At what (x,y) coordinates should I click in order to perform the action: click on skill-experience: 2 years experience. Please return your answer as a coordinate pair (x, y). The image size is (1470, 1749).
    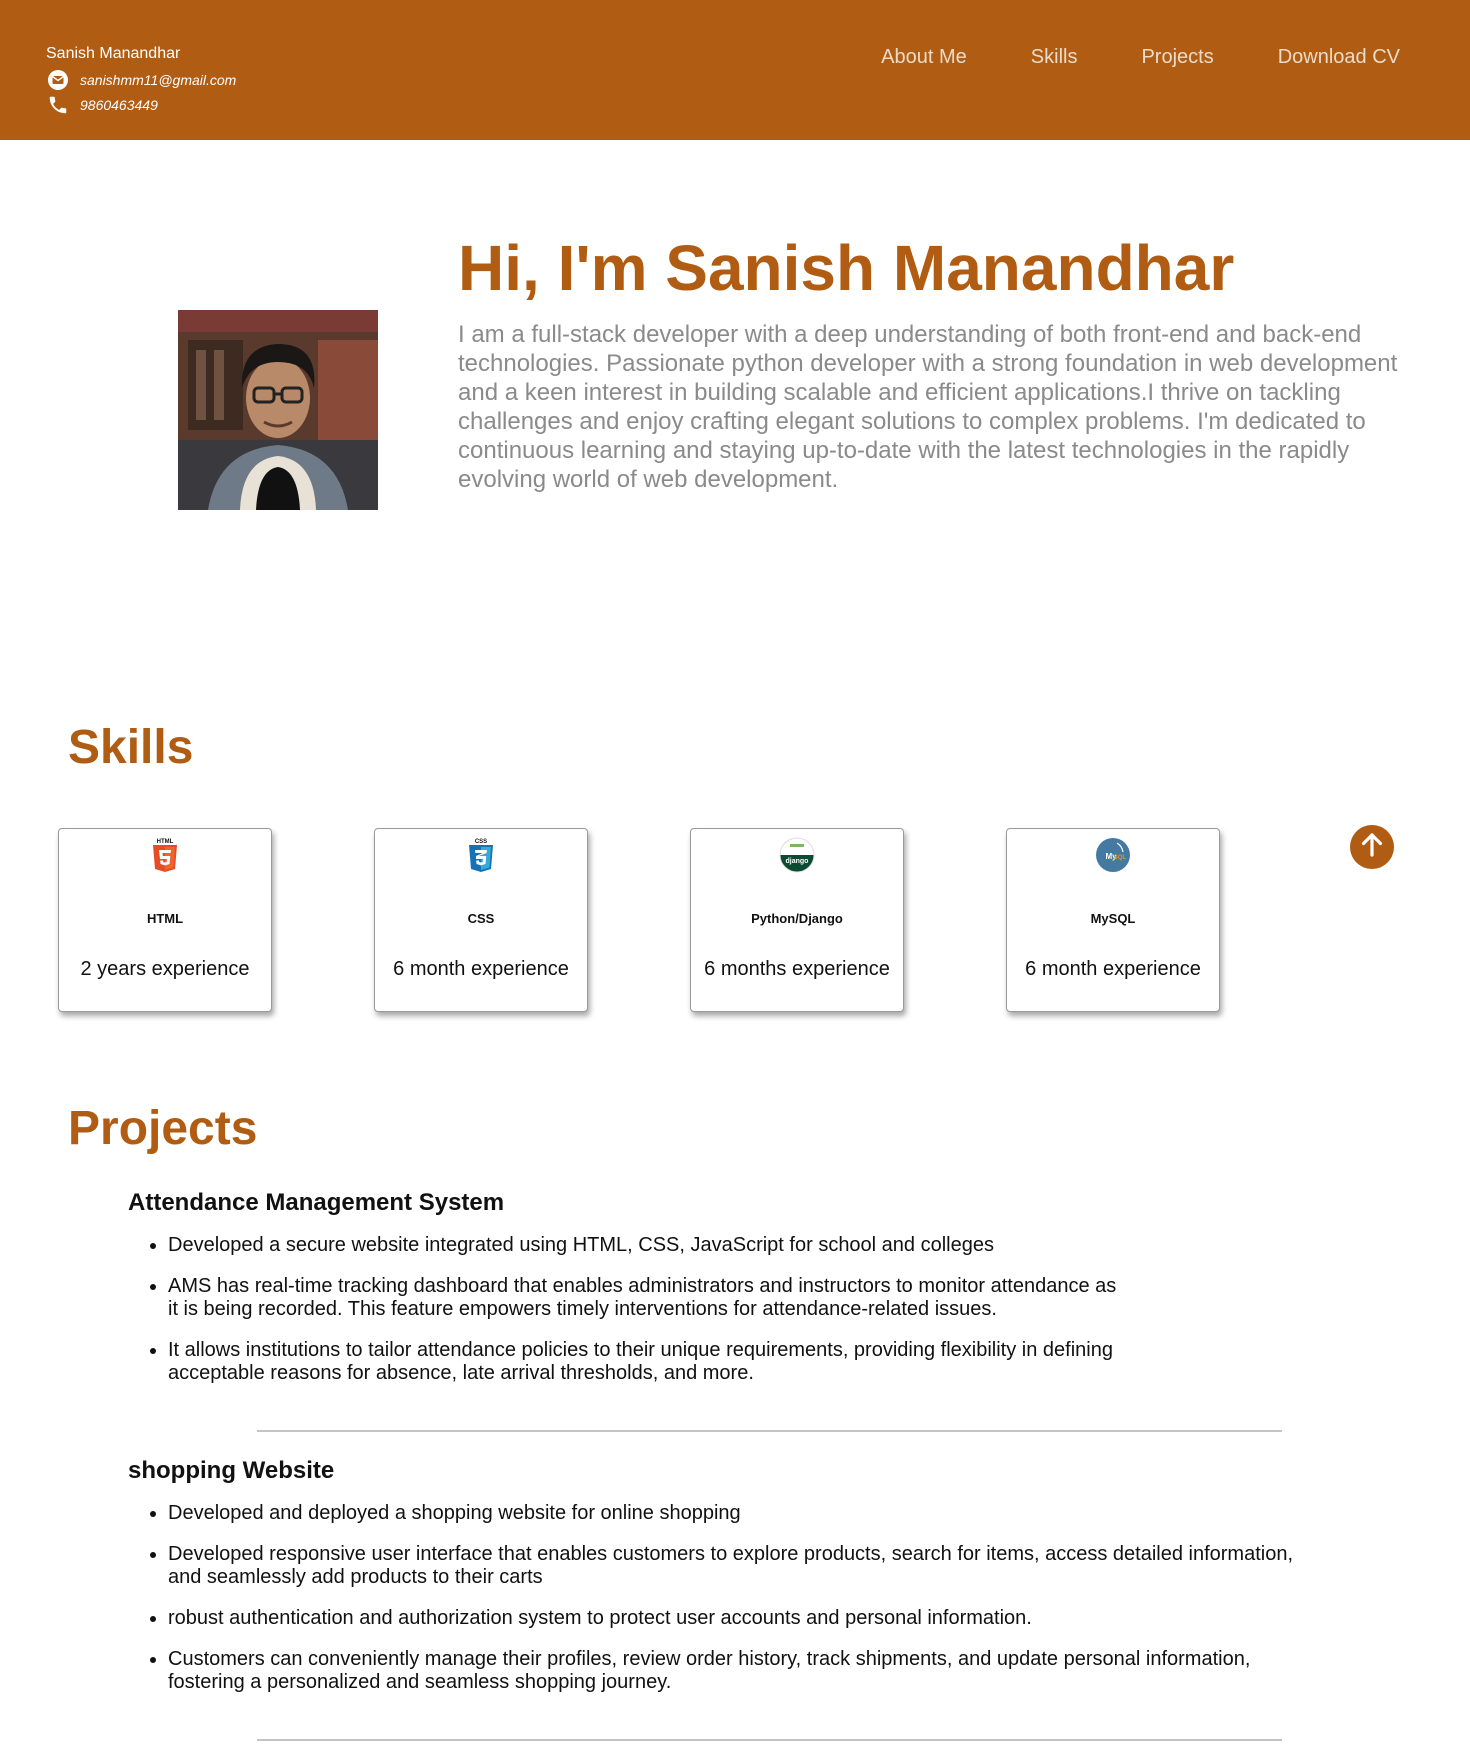
    Looking at the image, I should click on (165, 969).